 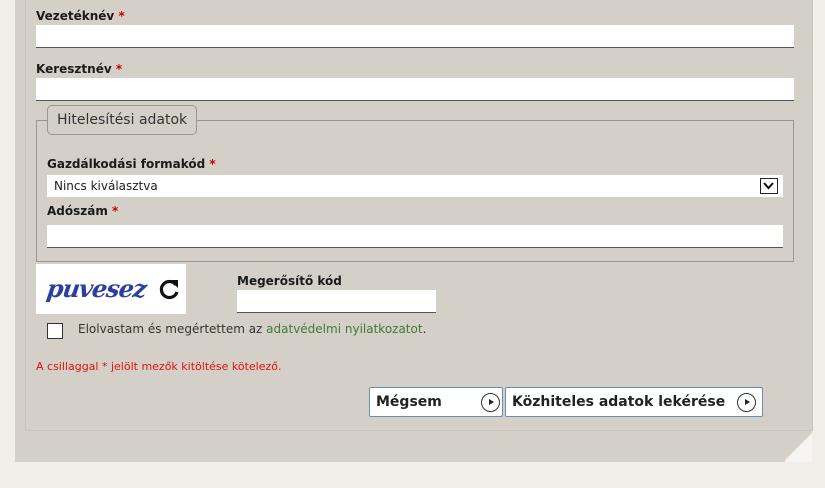 I want to click on first-name-input, so click(x=415, y=89).